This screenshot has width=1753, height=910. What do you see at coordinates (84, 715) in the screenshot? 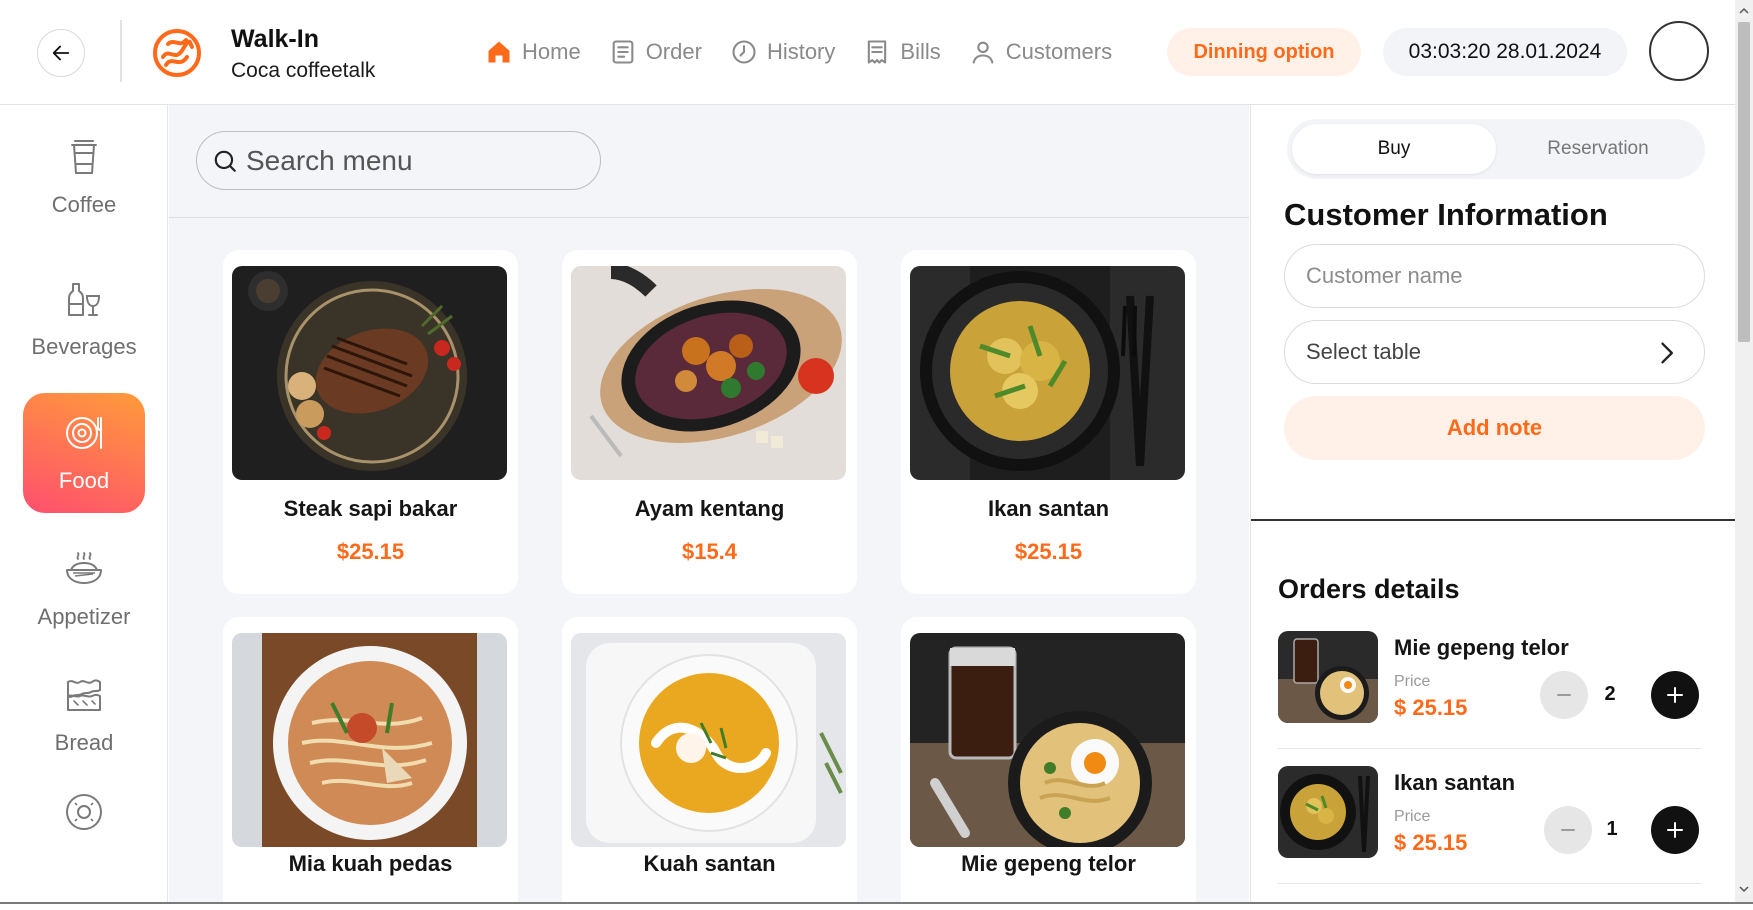
I see `category-bread: Bread` at bounding box center [84, 715].